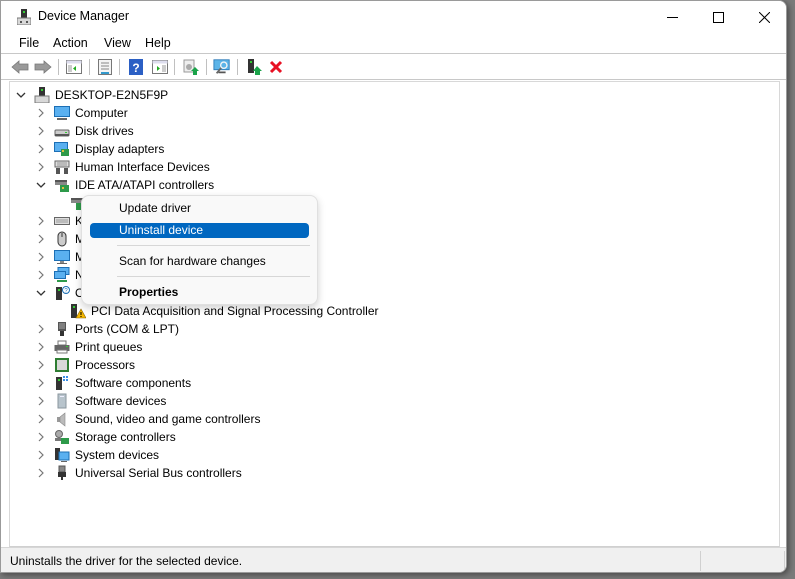 Image resolution: width=795 pixels, height=579 pixels. What do you see at coordinates (104, 131) in the screenshot?
I see `tree-item-label: Disk drives` at bounding box center [104, 131].